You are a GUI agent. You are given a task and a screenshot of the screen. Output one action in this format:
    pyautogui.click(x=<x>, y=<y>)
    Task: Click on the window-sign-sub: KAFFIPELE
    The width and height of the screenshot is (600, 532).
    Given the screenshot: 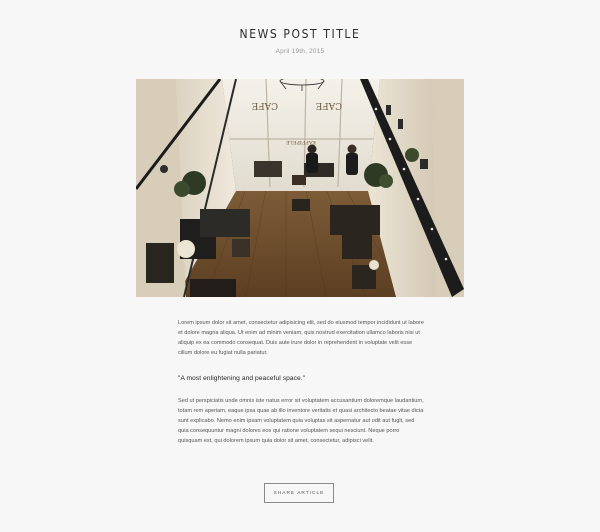 What is the action you would take?
    pyautogui.click(x=301, y=142)
    